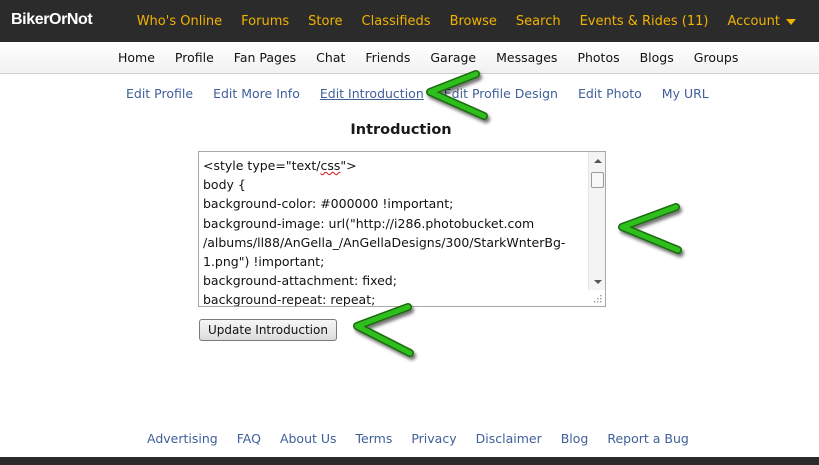 This screenshot has width=819, height=465. I want to click on scroll-down-button, so click(597, 281).